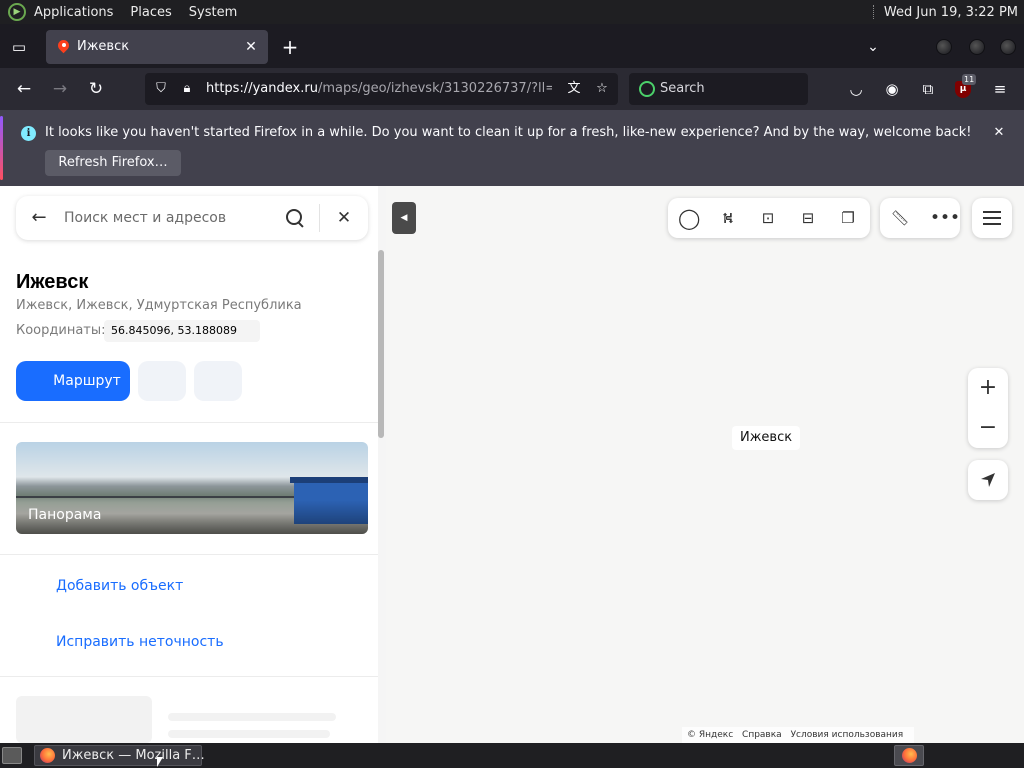 The width and height of the screenshot is (1024, 768). Describe the element at coordinates (17, 12) in the screenshot. I see `distro-logo-icon: ▶` at that location.